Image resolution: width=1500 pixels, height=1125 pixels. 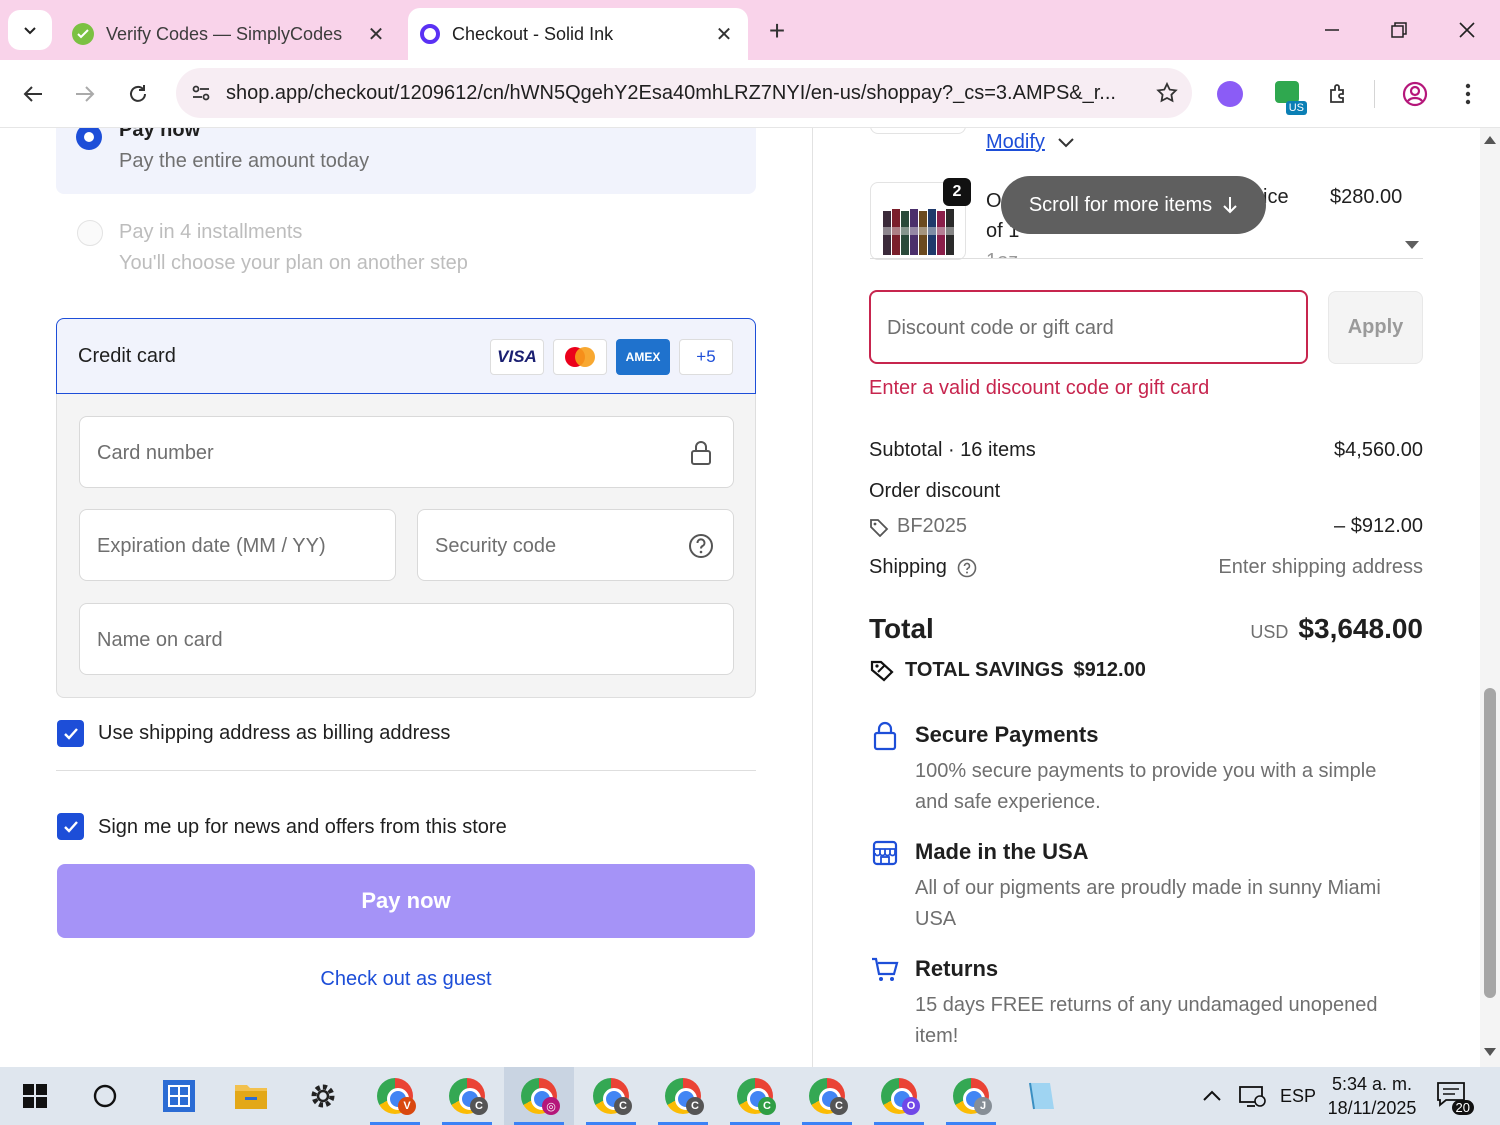 I want to click on minimize-icon, so click(x=1332, y=30).